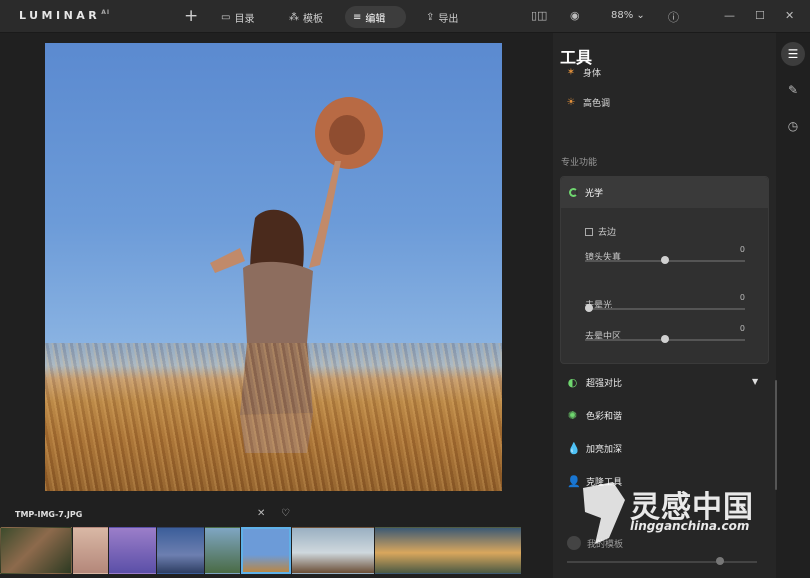 The width and height of the screenshot is (810, 578). Describe the element at coordinates (665, 309) in the screenshot. I see `slider-track` at that location.